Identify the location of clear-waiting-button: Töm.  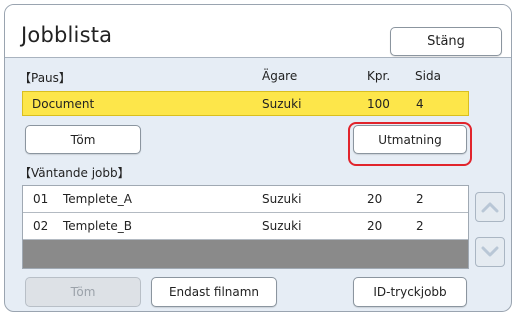
(83, 292).